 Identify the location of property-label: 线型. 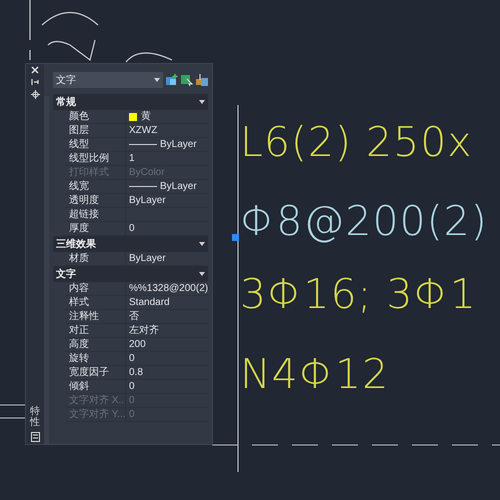
(79, 144).